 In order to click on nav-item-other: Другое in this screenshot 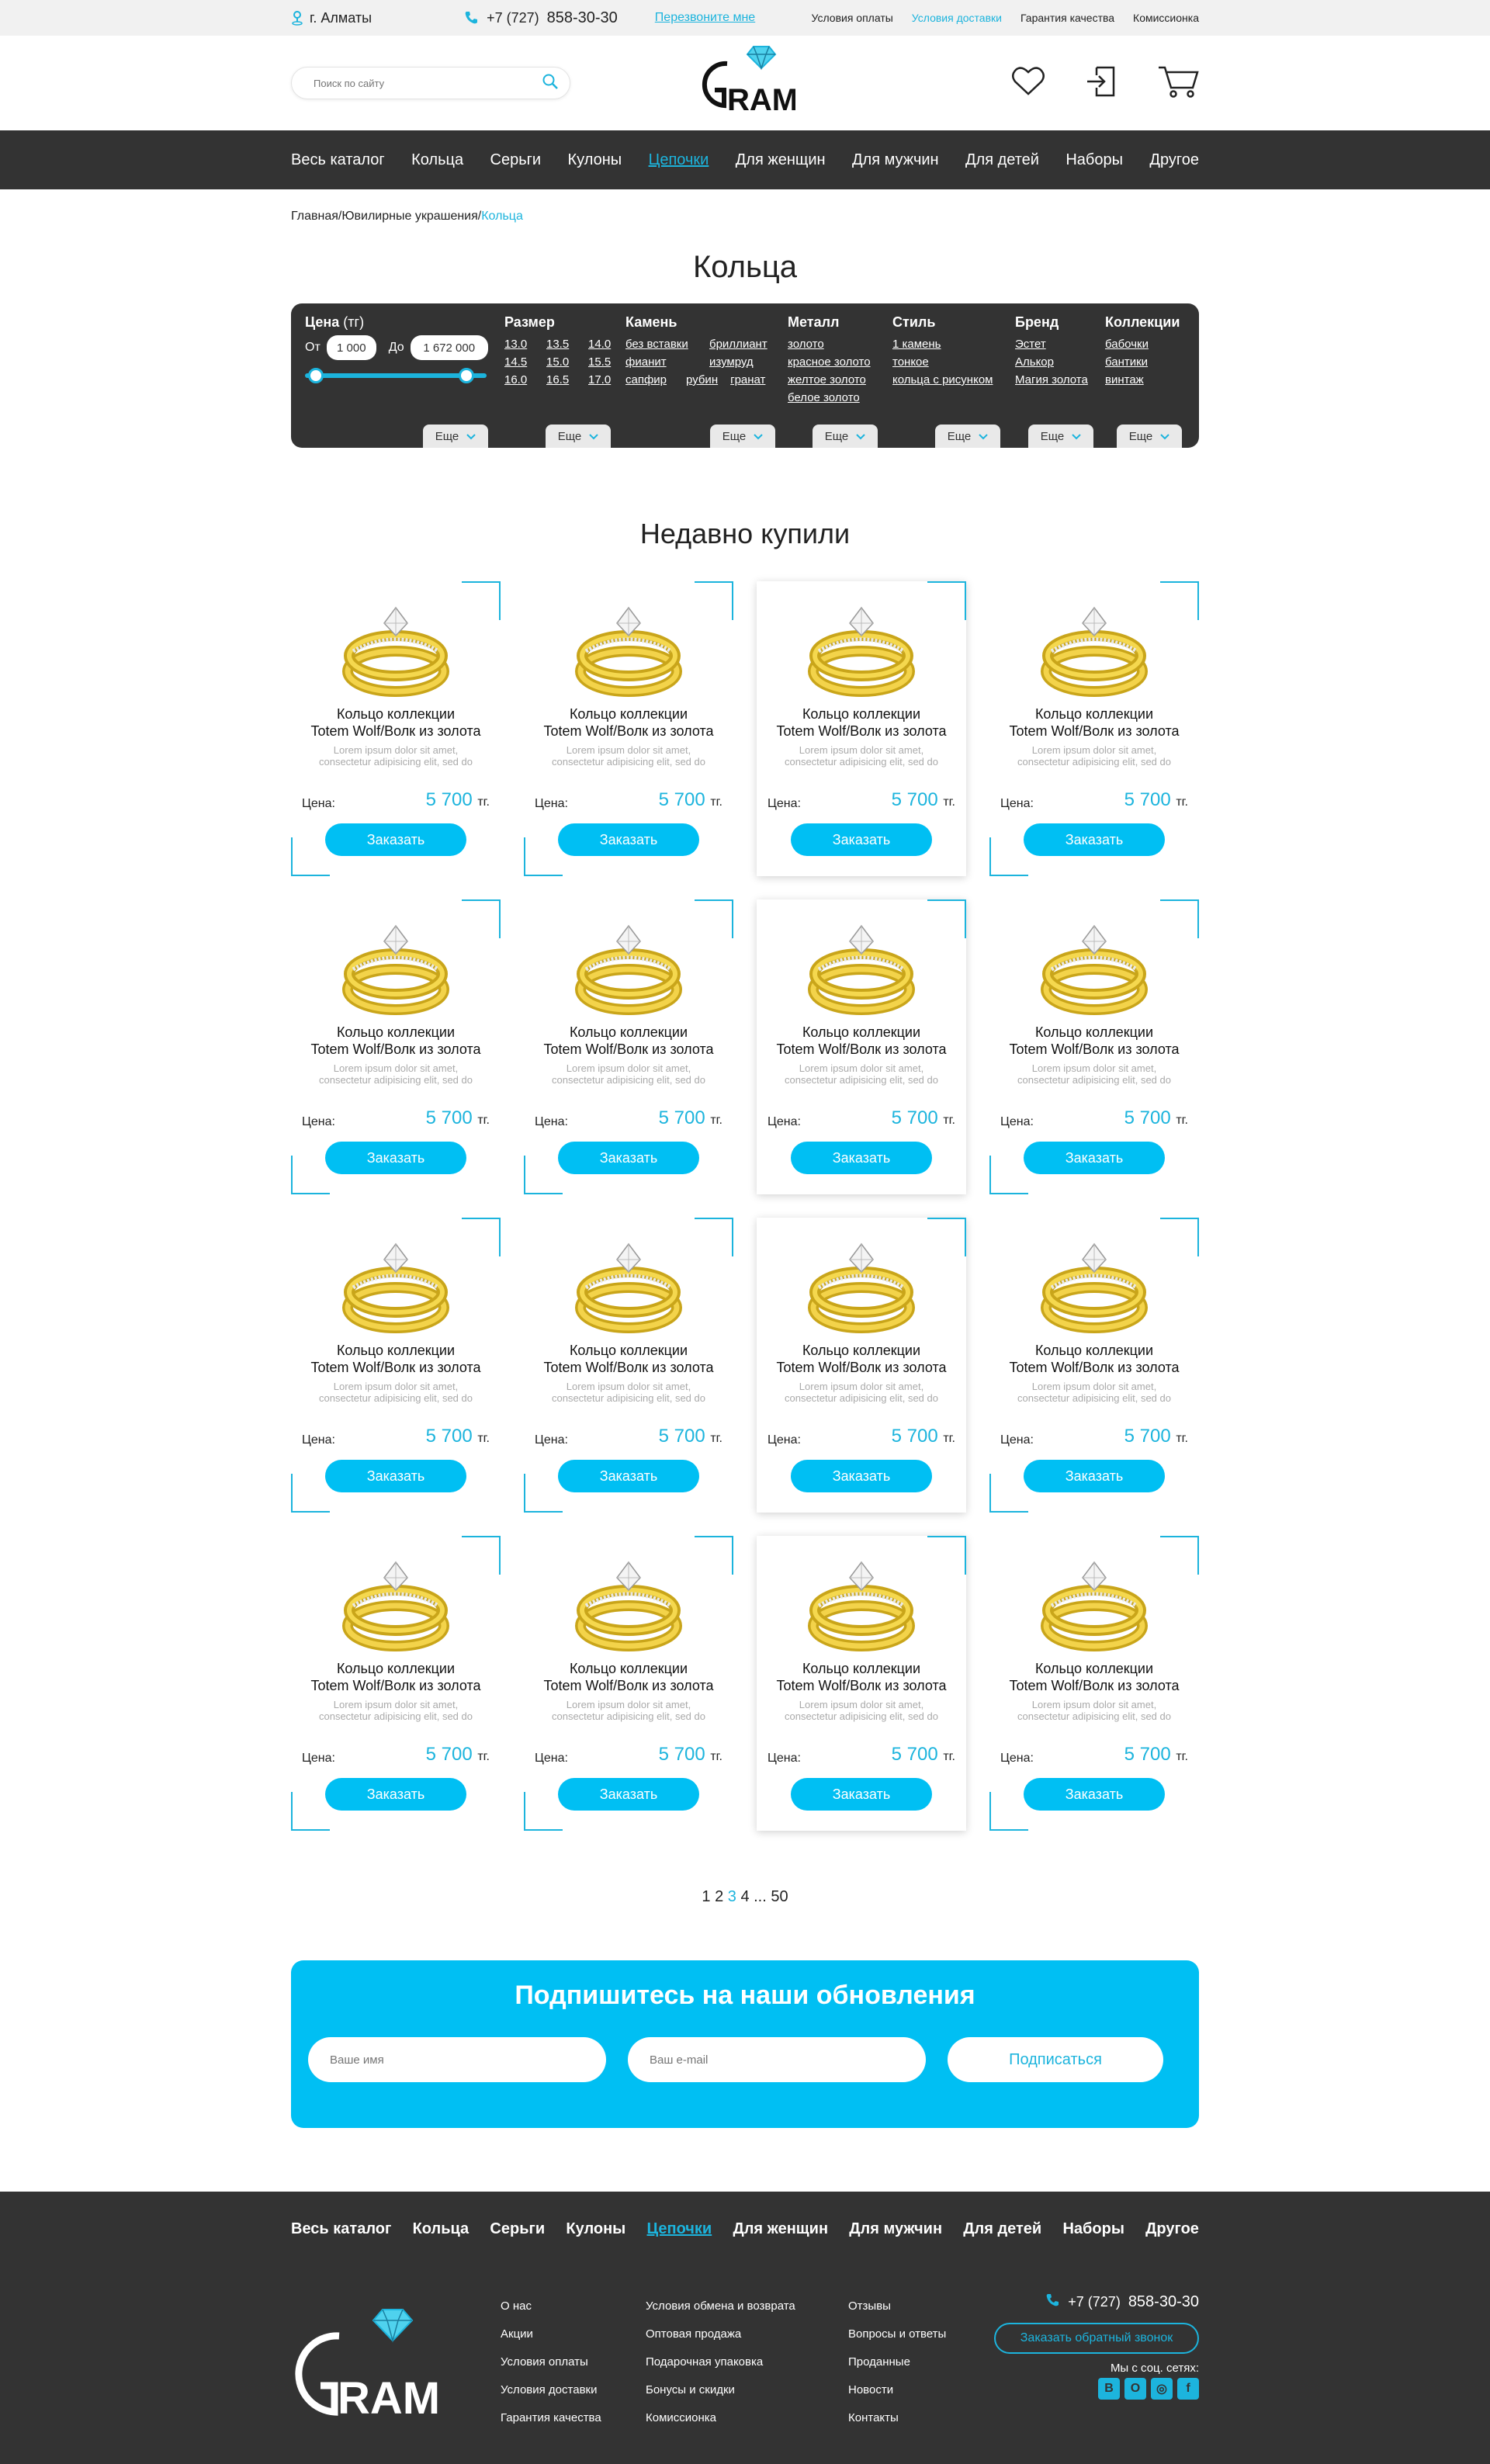, I will do `click(1174, 160)`.